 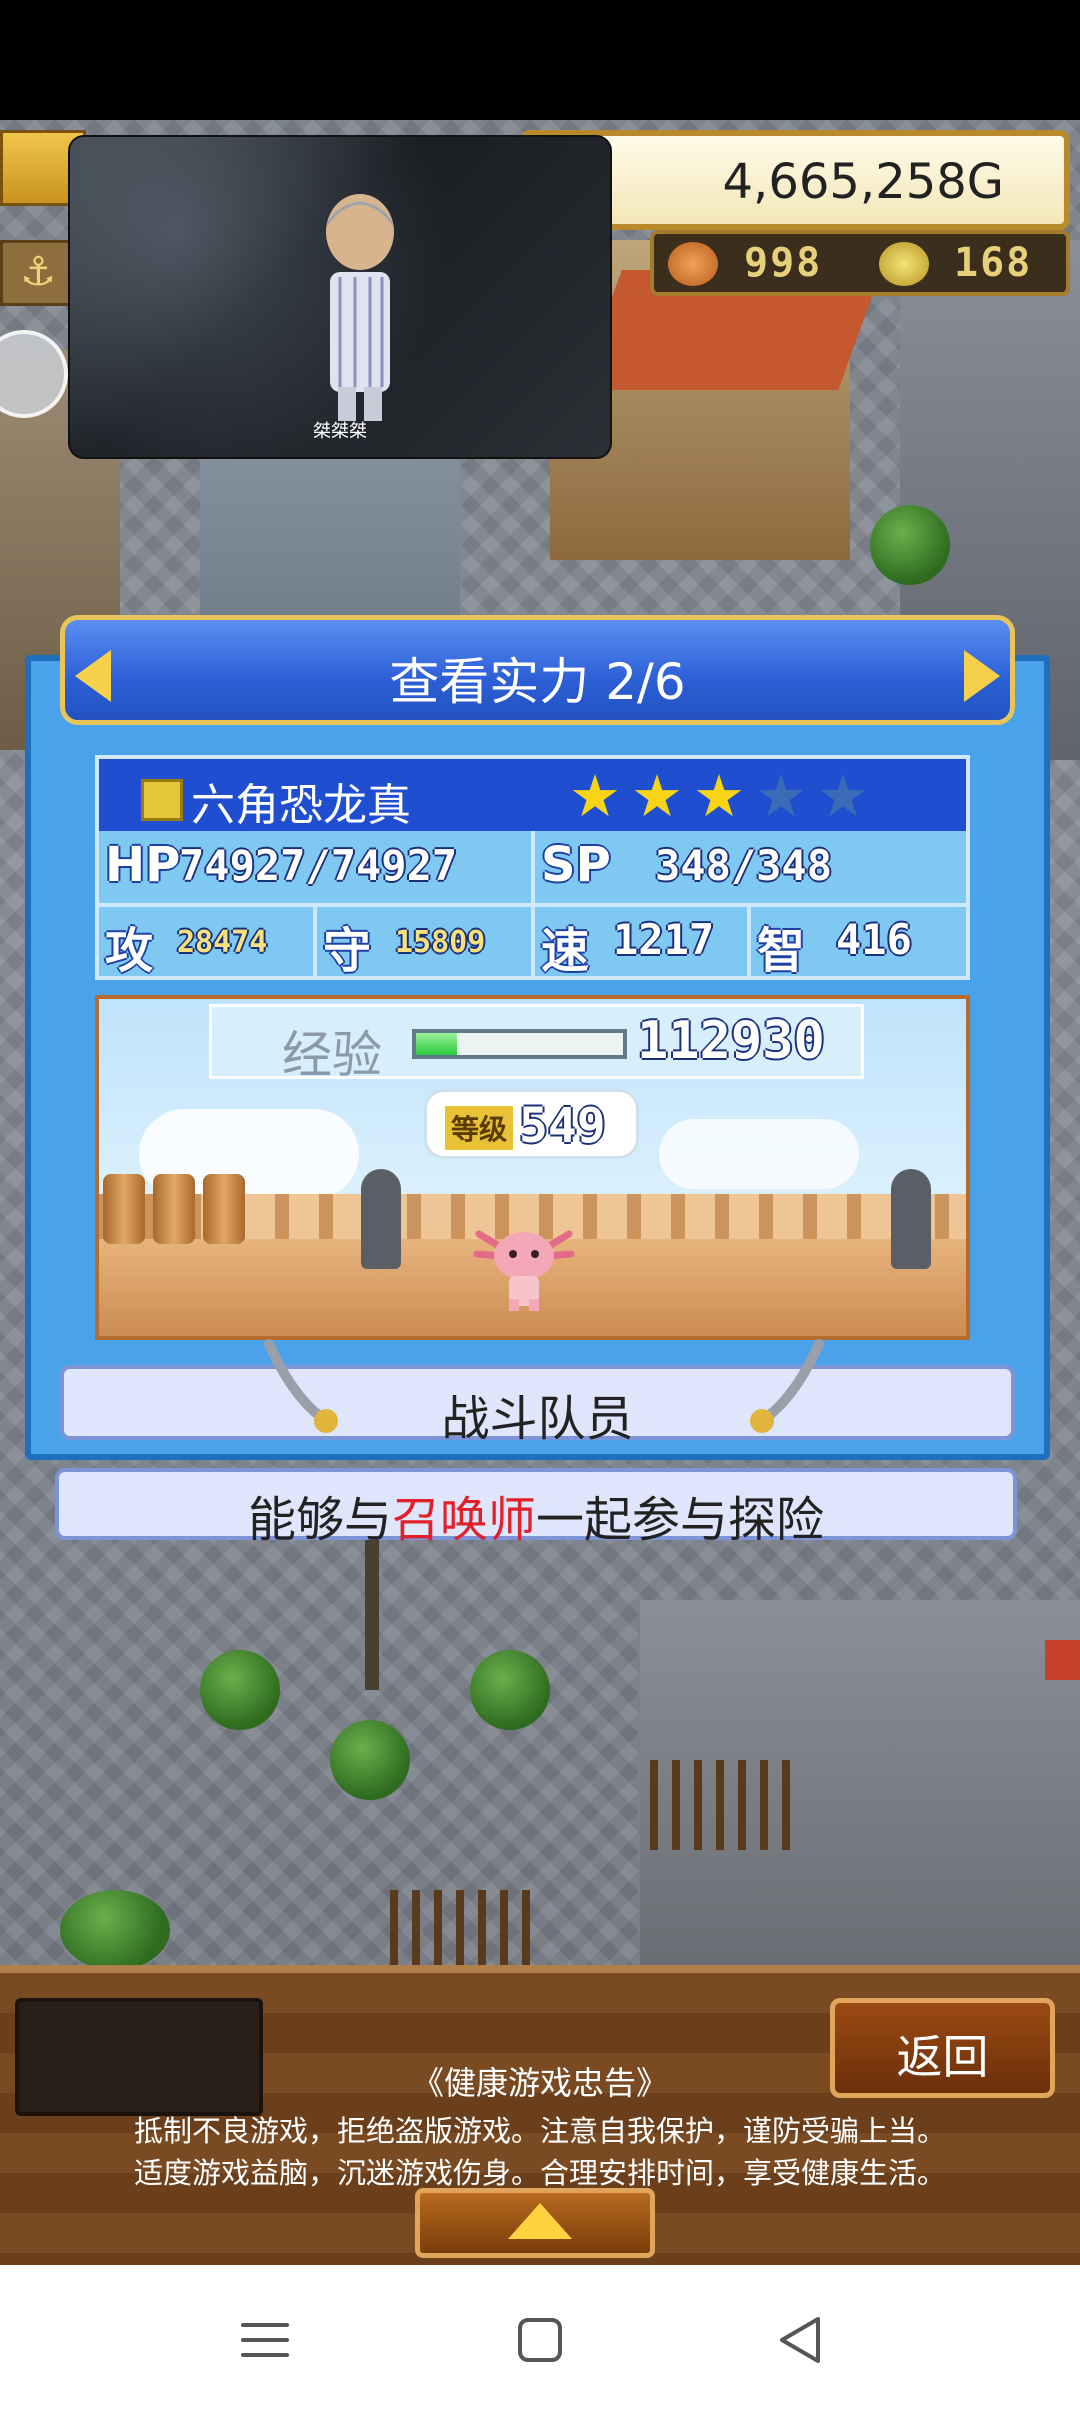 I want to click on attribute-row: 攻 28474 守 15809 速 1217 智 416, so click(x=532, y=942).